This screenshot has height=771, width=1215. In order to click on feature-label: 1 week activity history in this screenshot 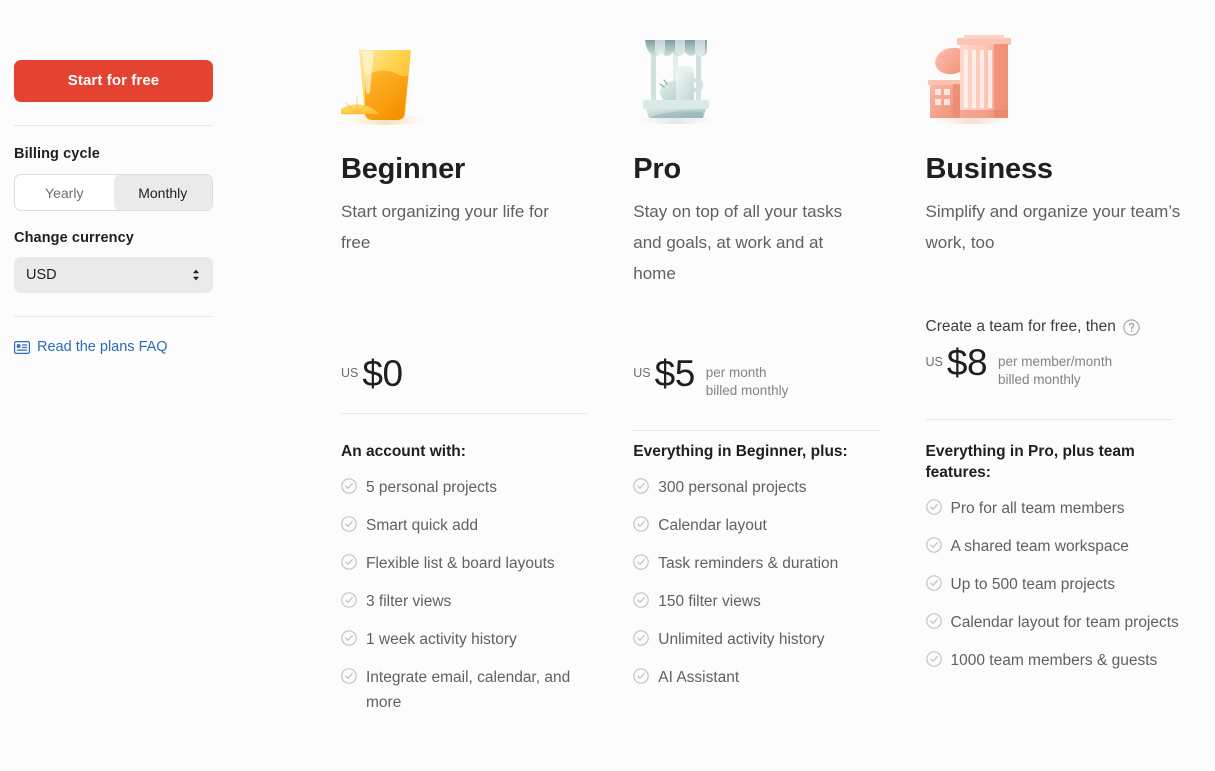, I will do `click(441, 639)`.